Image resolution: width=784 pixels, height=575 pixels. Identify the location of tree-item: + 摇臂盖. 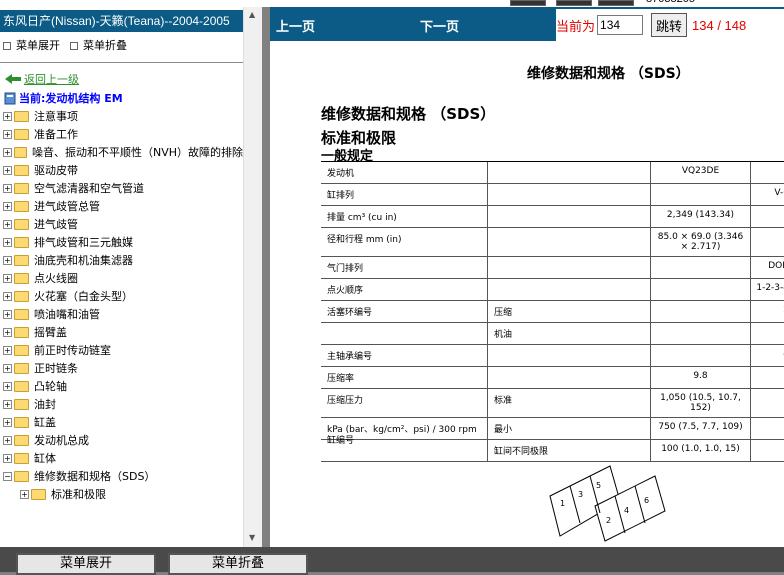
(123, 332).